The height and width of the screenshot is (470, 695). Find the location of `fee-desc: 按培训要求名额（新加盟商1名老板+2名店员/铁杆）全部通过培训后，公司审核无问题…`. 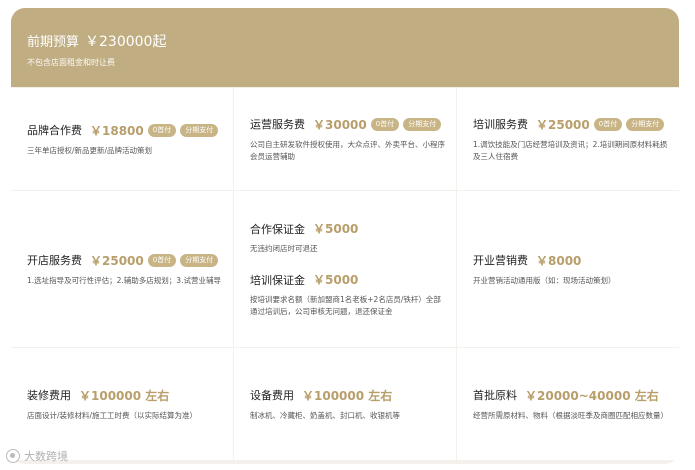

fee-desc: 按培训要求名额（新加盟商1名老板+2名店员/铁杆）全部通过培训后，公司审核无问题… is located at coordinates (345, 305).